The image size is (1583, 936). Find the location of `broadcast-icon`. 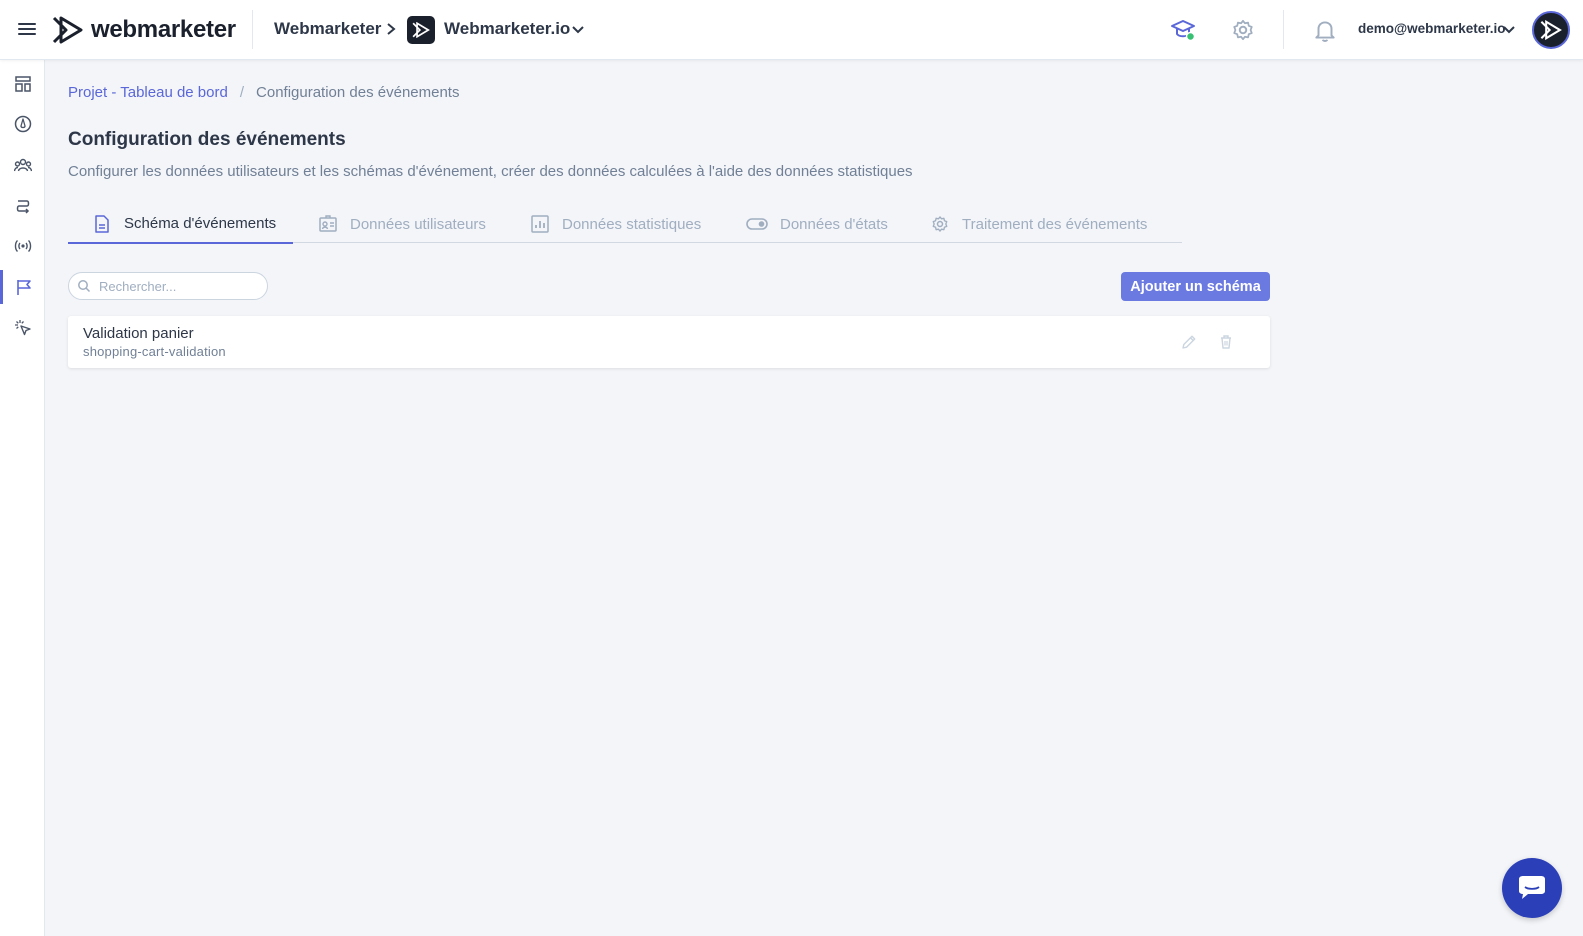

broadcast-icon is located at coordinates (22, 246).